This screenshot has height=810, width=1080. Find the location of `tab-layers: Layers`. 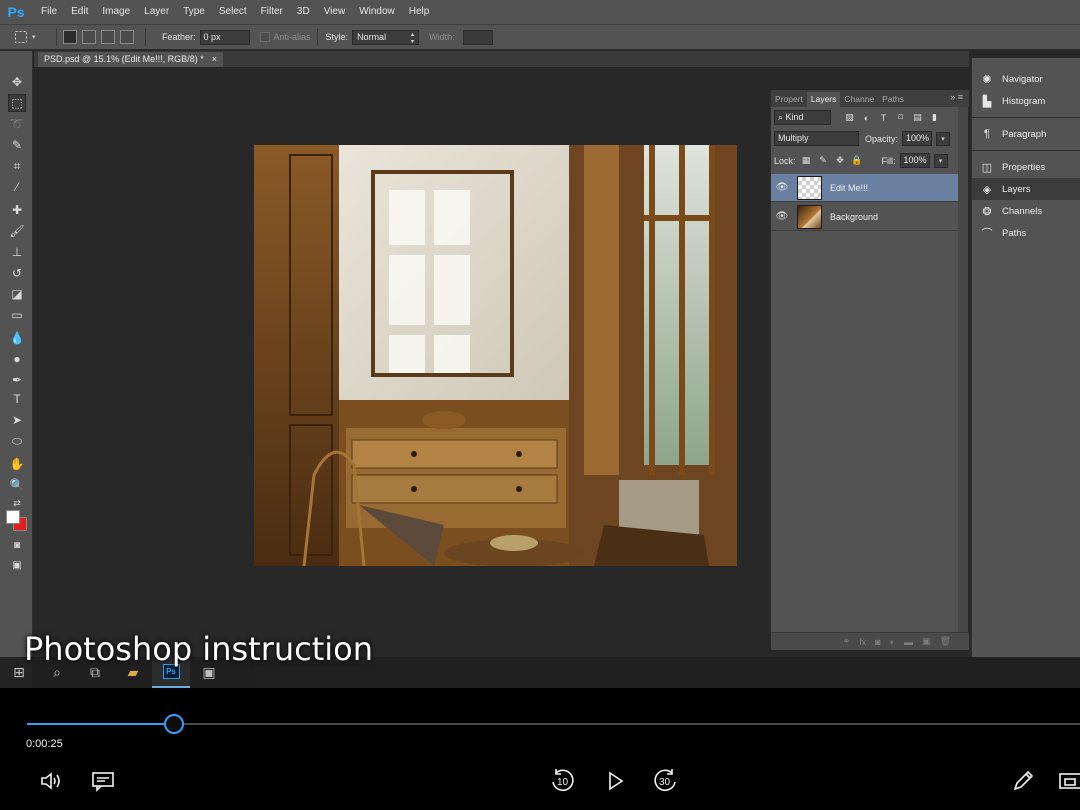

tab-layers: Layers is located at coordinates (823, 99).